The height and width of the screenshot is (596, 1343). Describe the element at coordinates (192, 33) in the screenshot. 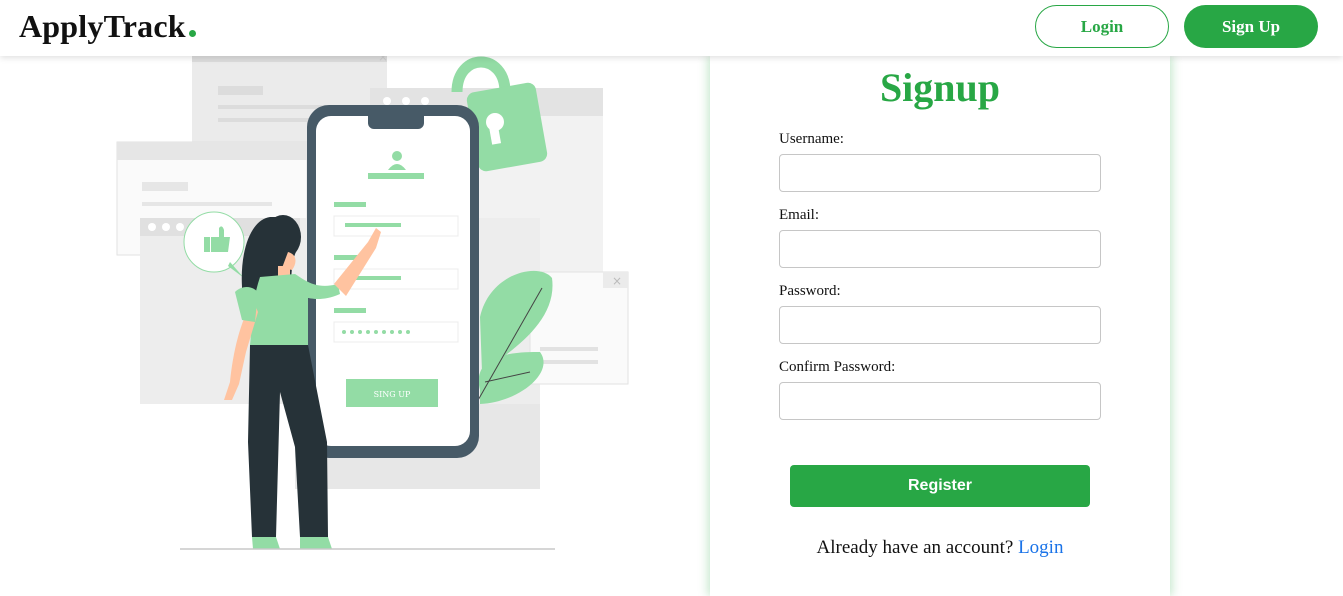

I see `brand-dot-icon` at that location.